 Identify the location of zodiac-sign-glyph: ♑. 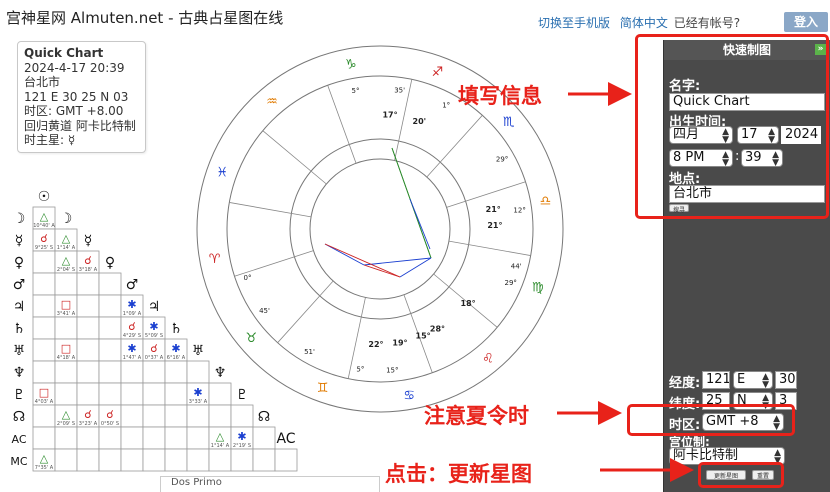
(351, 65).